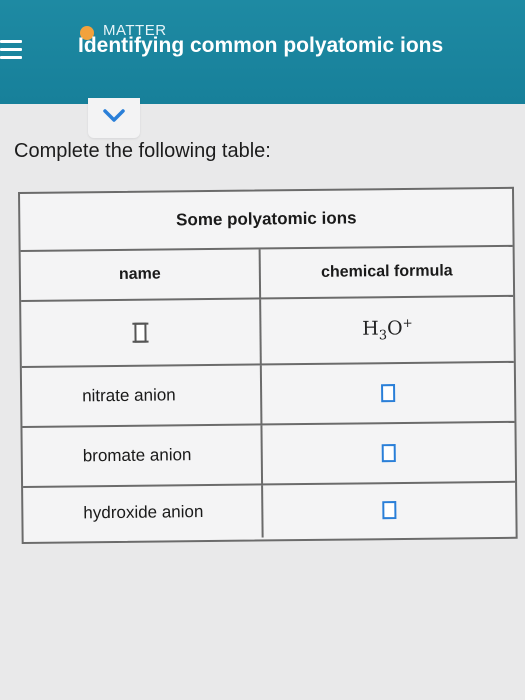 The width and height of the screenshot is (525, 700). What do you see at coordinates (142, 151) in the screenshot?
I see `question-prompt: Complete the following table:` at bounding box center [142, 151].